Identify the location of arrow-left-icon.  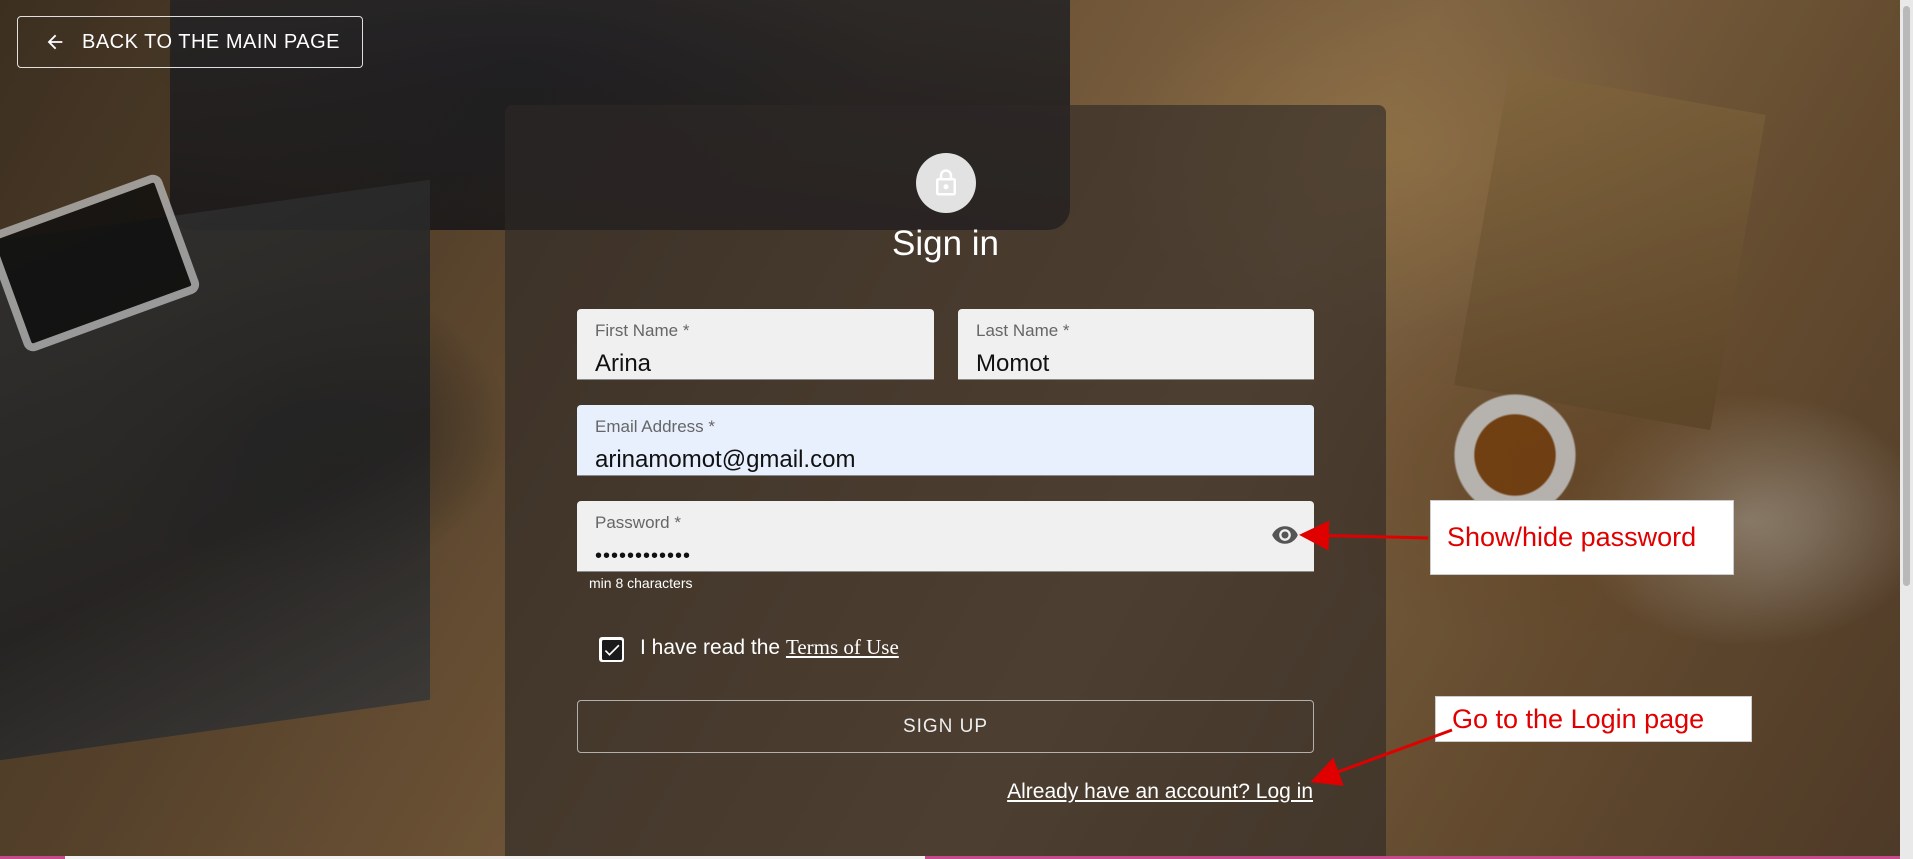
(55, 42).